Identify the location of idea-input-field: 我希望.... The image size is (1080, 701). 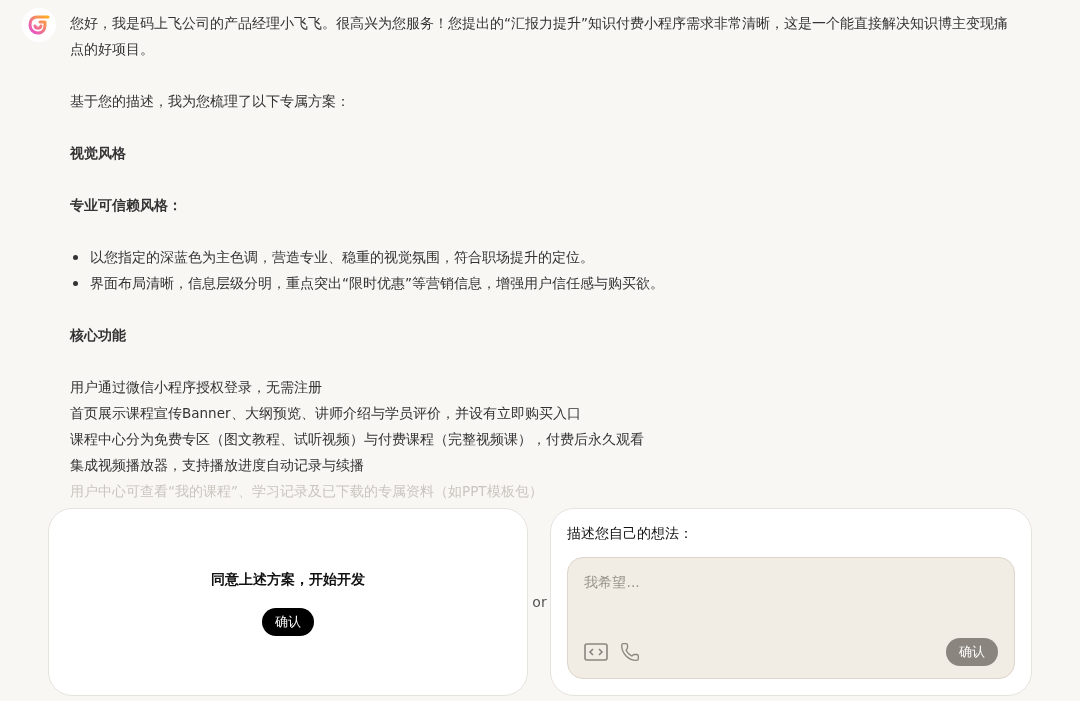
(791, 582).